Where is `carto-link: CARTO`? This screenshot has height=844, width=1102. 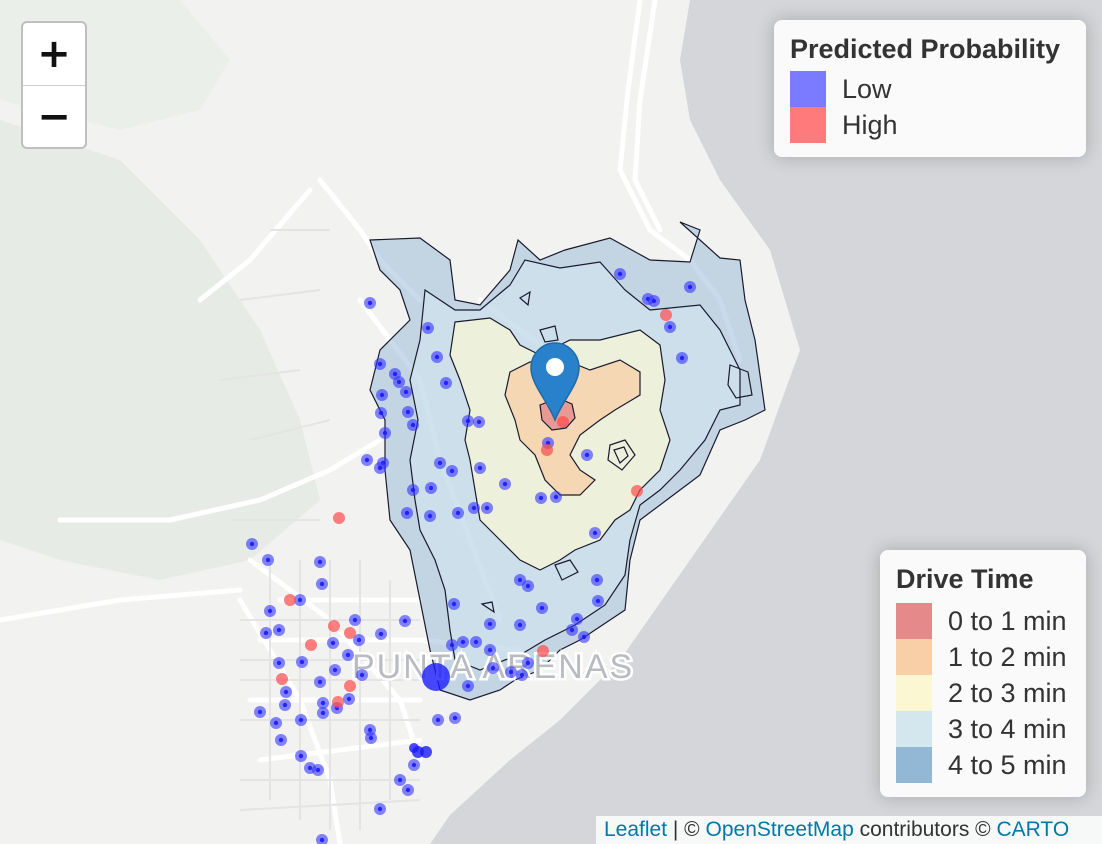
carto-link: CARTO is located at coordinates (1032, 829).